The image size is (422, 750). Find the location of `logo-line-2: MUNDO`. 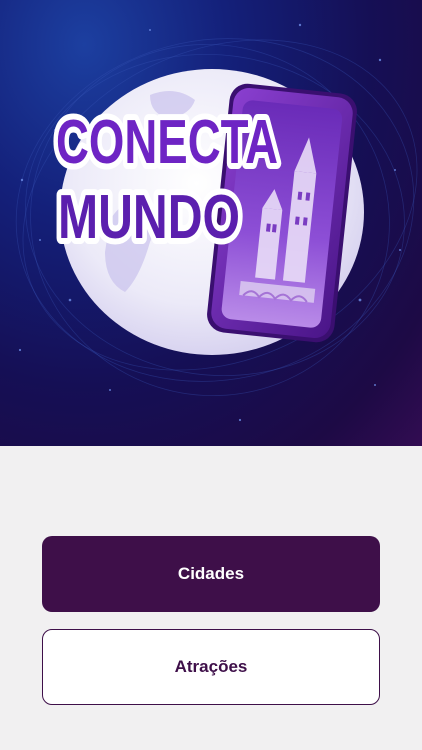

logo-line-2: MUNDO is located at coordinates (149, 217).